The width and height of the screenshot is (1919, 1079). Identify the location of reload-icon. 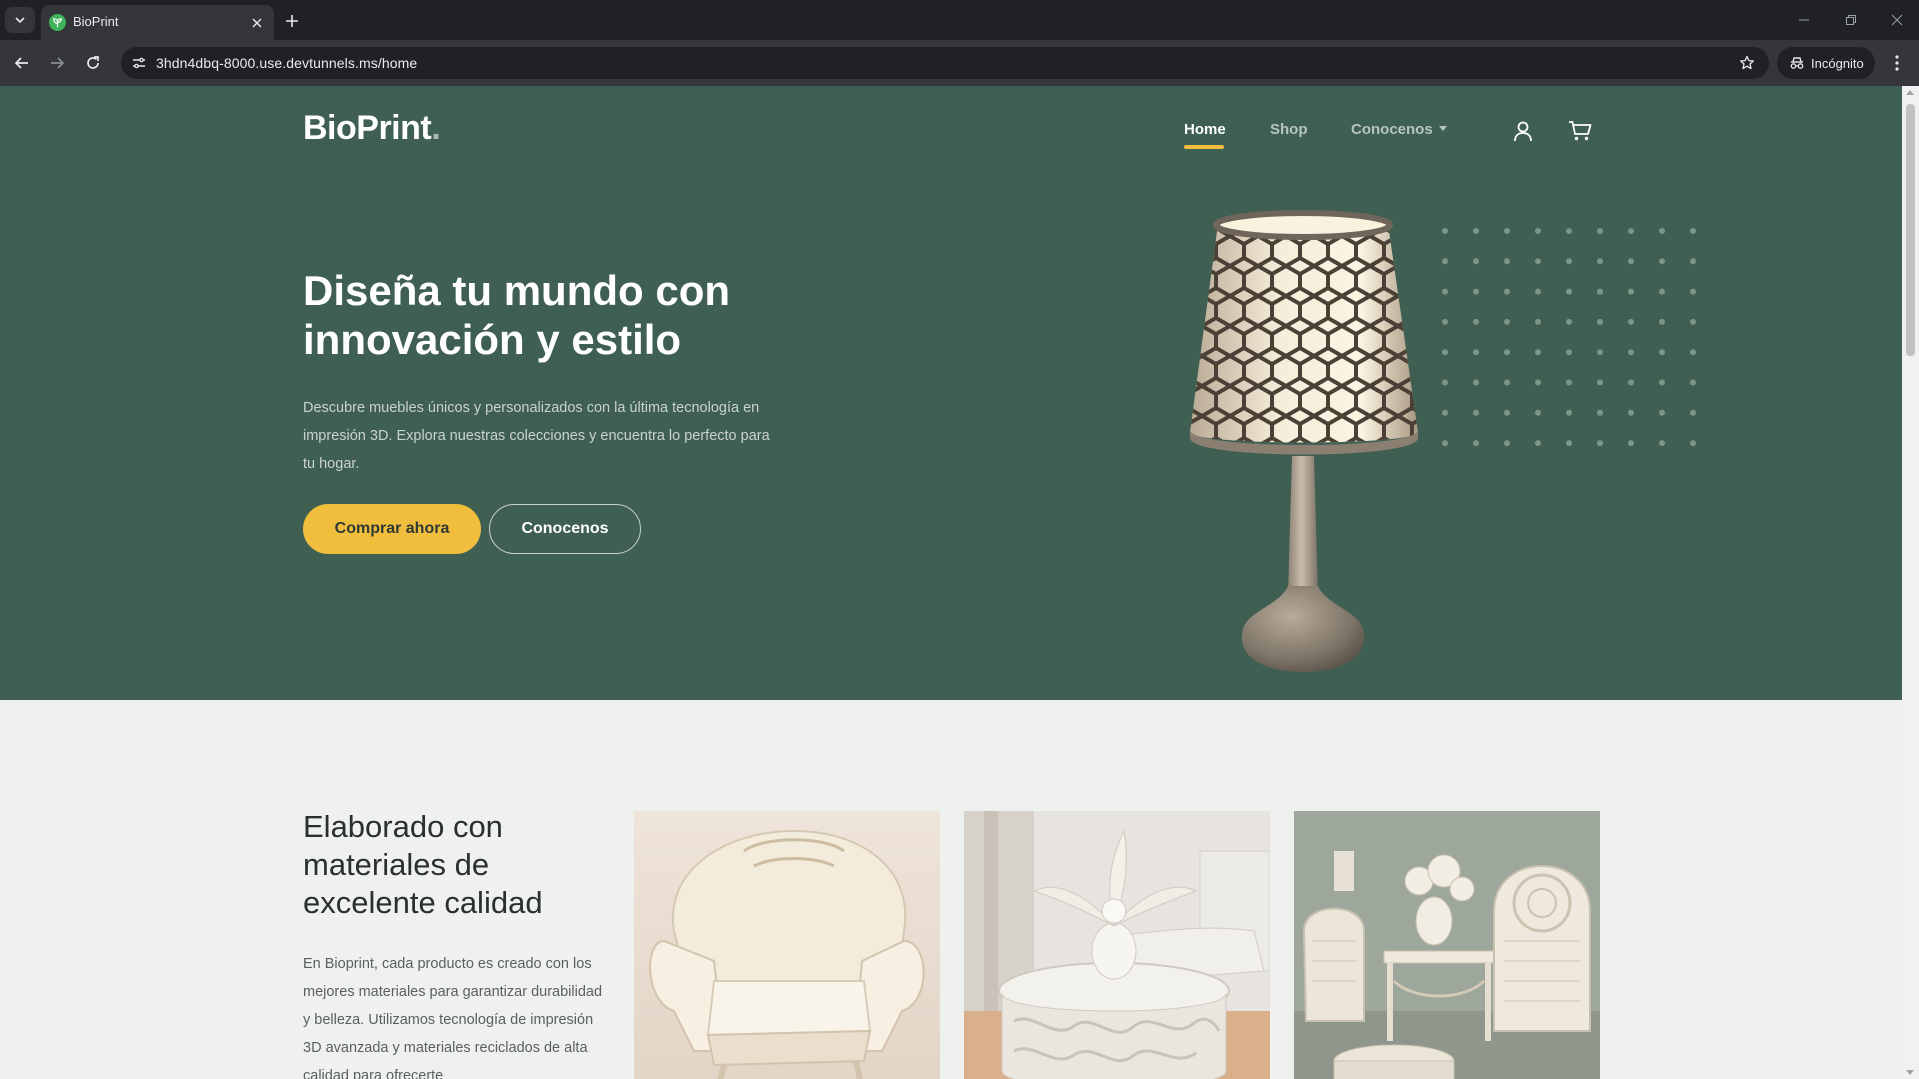
(93, 62).